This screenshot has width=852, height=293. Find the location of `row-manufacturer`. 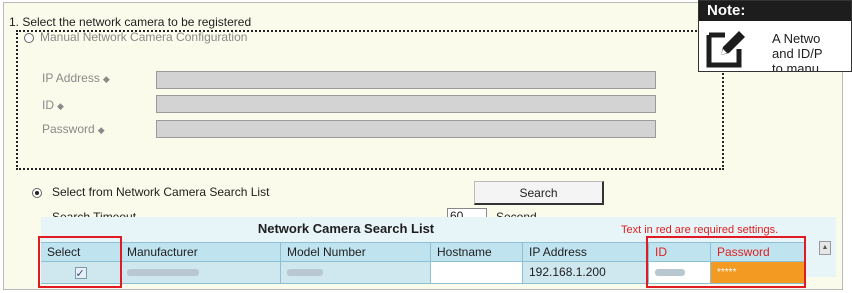

row-manufacturer is located at coordinates (201, 273).